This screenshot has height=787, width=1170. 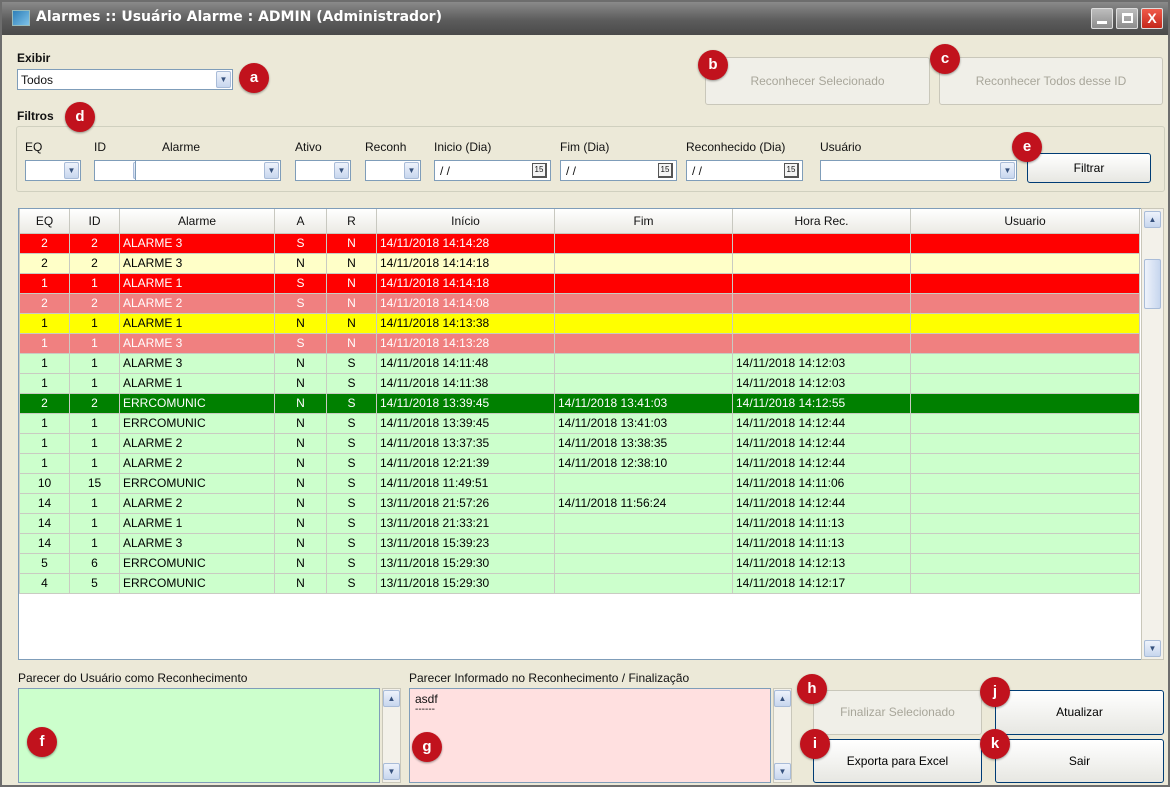 What do you see at coordinates (590, 735) in the screenshot?
I see `parecer-informado-textarea: asdf ------` at bounding box center [590, 735].